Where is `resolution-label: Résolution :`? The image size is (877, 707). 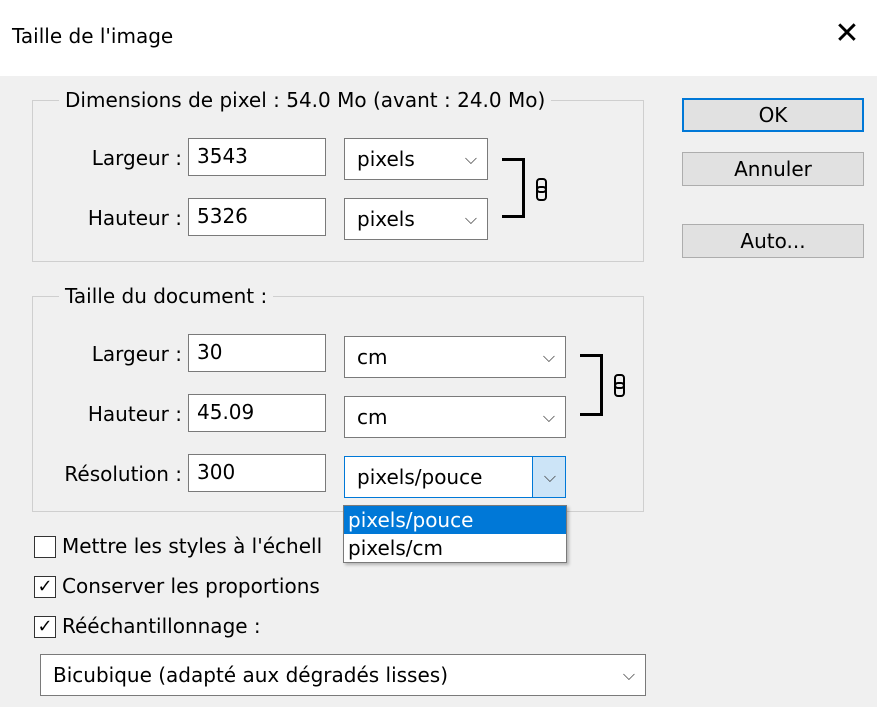
resolution-label: Résolution : is located at coordinates (123, 474).